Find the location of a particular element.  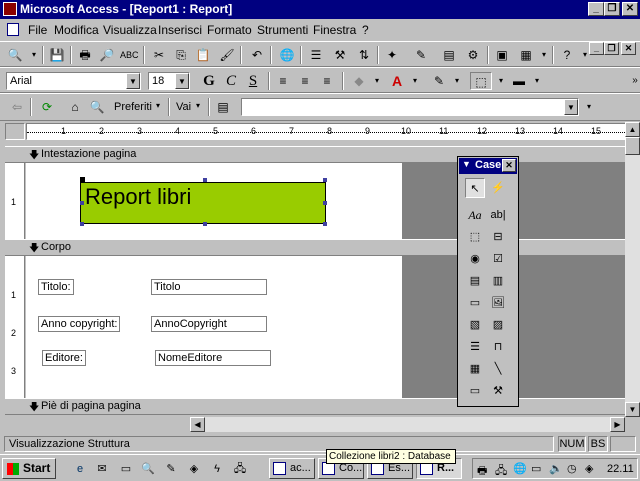

toolbox-title-bar: ▼ Case ✕ is located at coordinates (488, 166).